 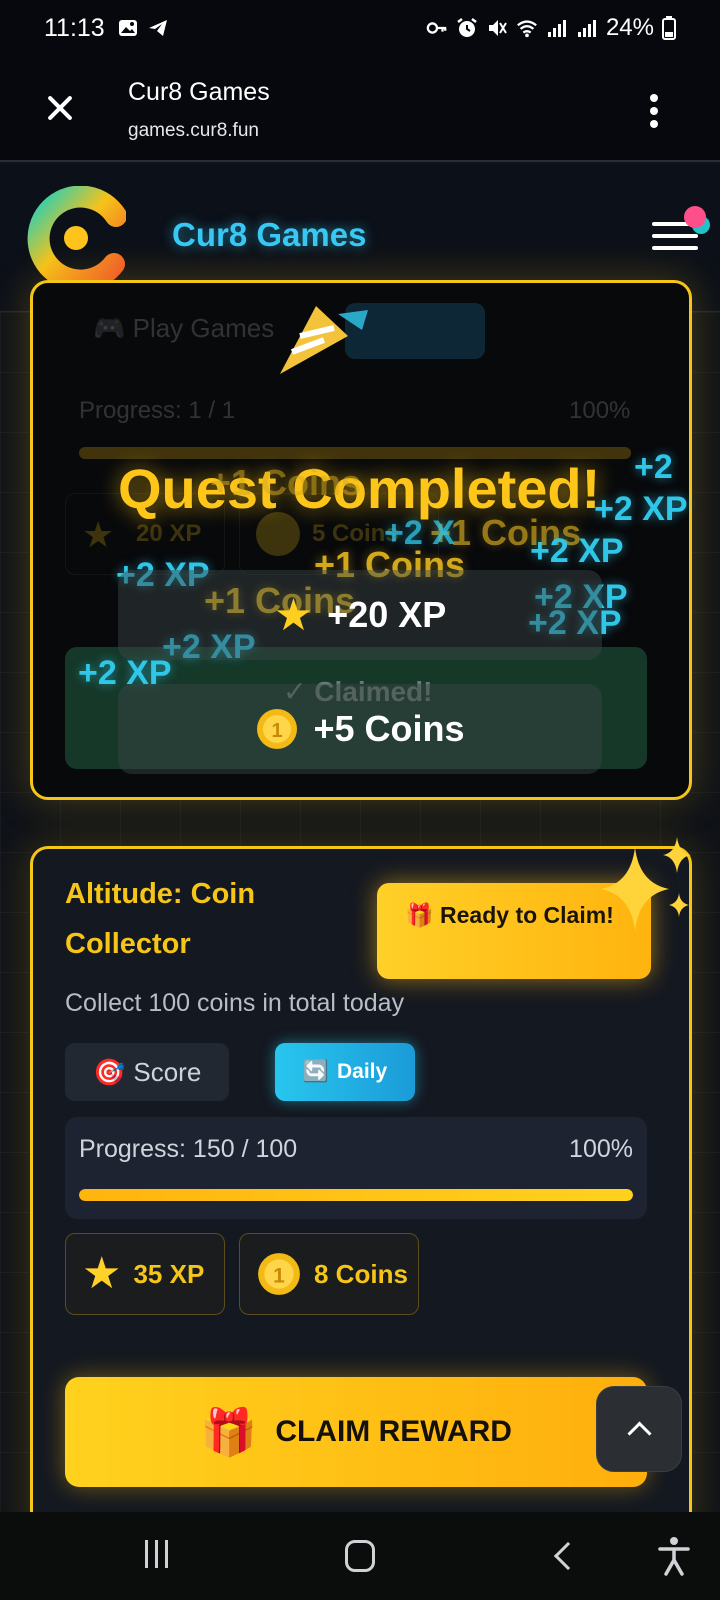 What do you see at coordinates (157, 410) in the screenshot?
I see `progress-label: Progress: 1 / 1` at bounding box center [157, 410].